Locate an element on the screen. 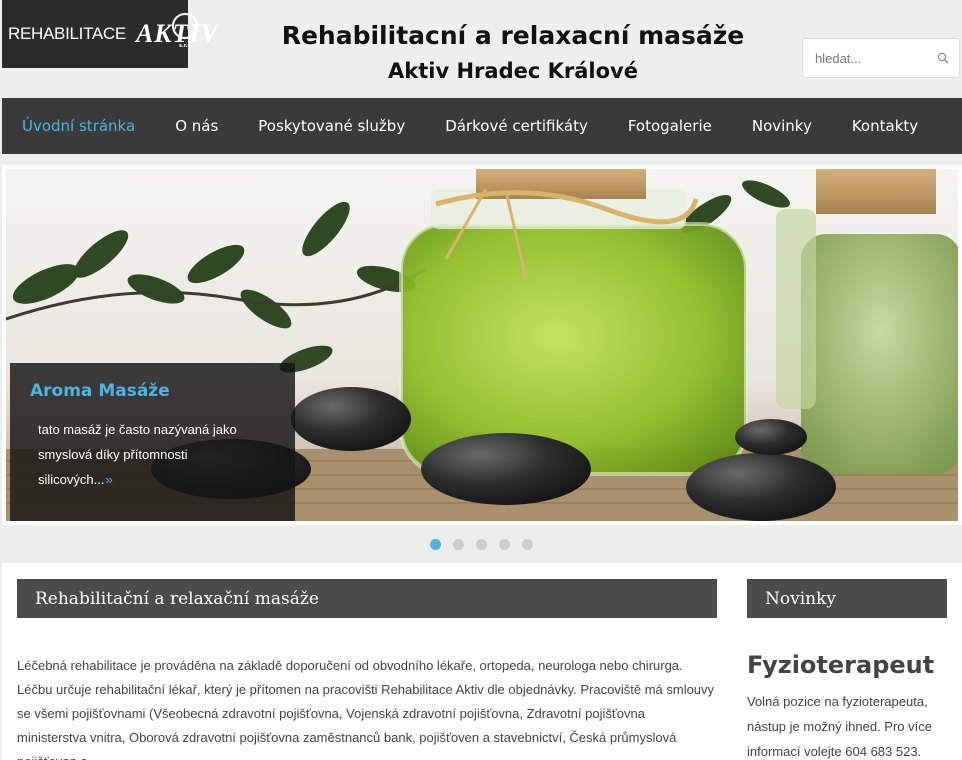  search-input is located at coordinates (863, 58).